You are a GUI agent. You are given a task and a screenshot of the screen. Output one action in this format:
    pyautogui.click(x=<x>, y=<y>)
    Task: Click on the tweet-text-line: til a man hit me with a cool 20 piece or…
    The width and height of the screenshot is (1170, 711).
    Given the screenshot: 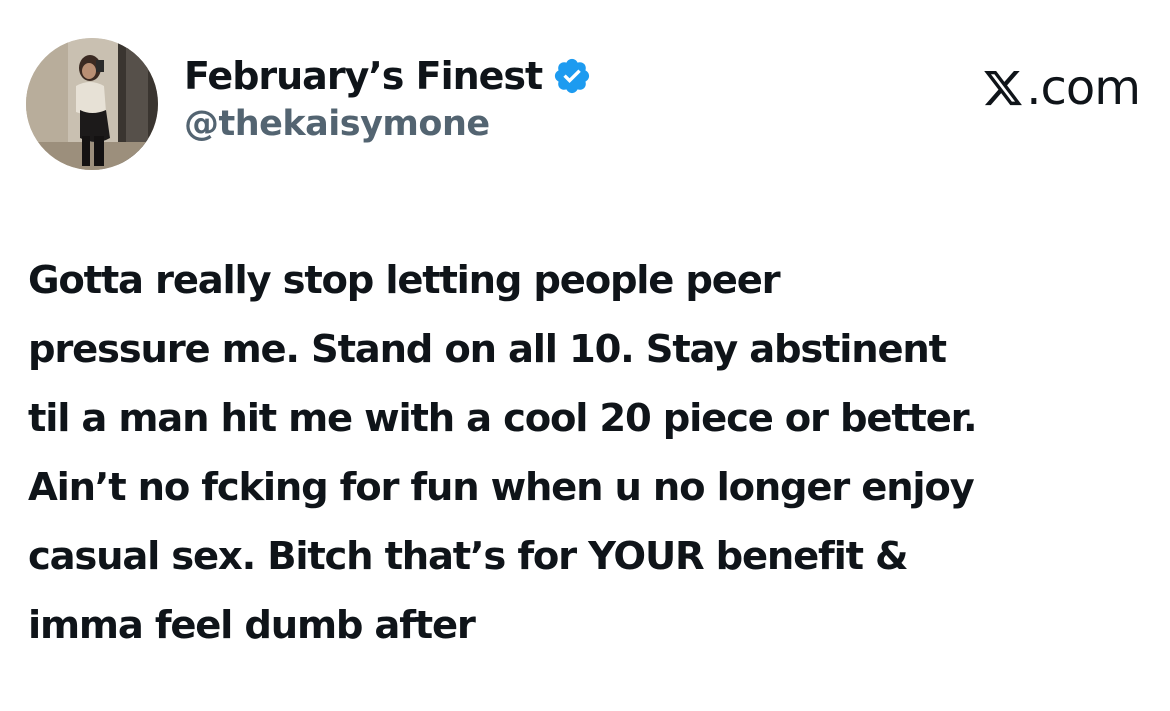 What is the action you would take?
    pyautogui.click(x=503, y=418)
    